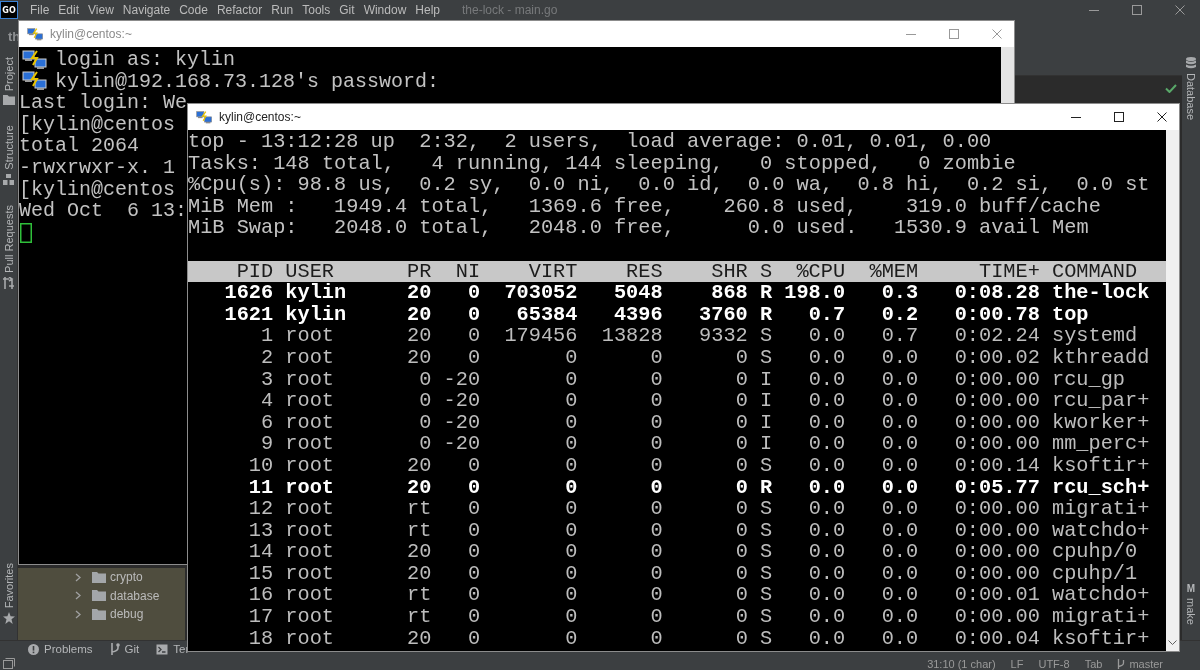 The width and height of the screenshot is (1200, 670). I want to click on close-icon, so click(1162, 117).